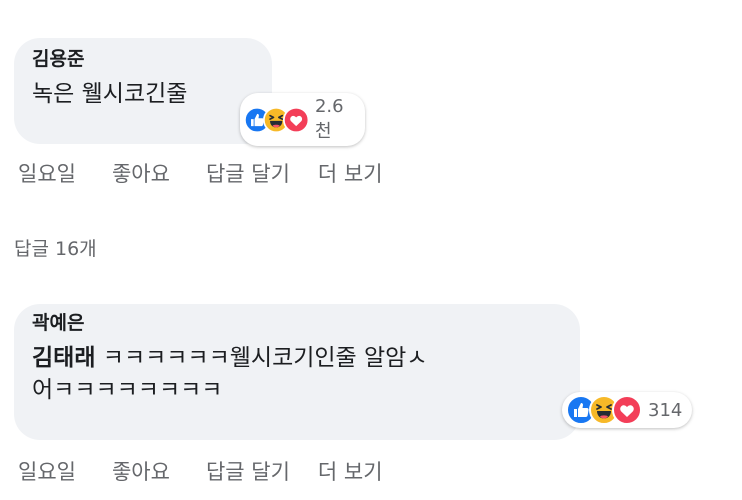  I want to click on comment-text: 녹은 웰시코긴줄, so click(110, 94).